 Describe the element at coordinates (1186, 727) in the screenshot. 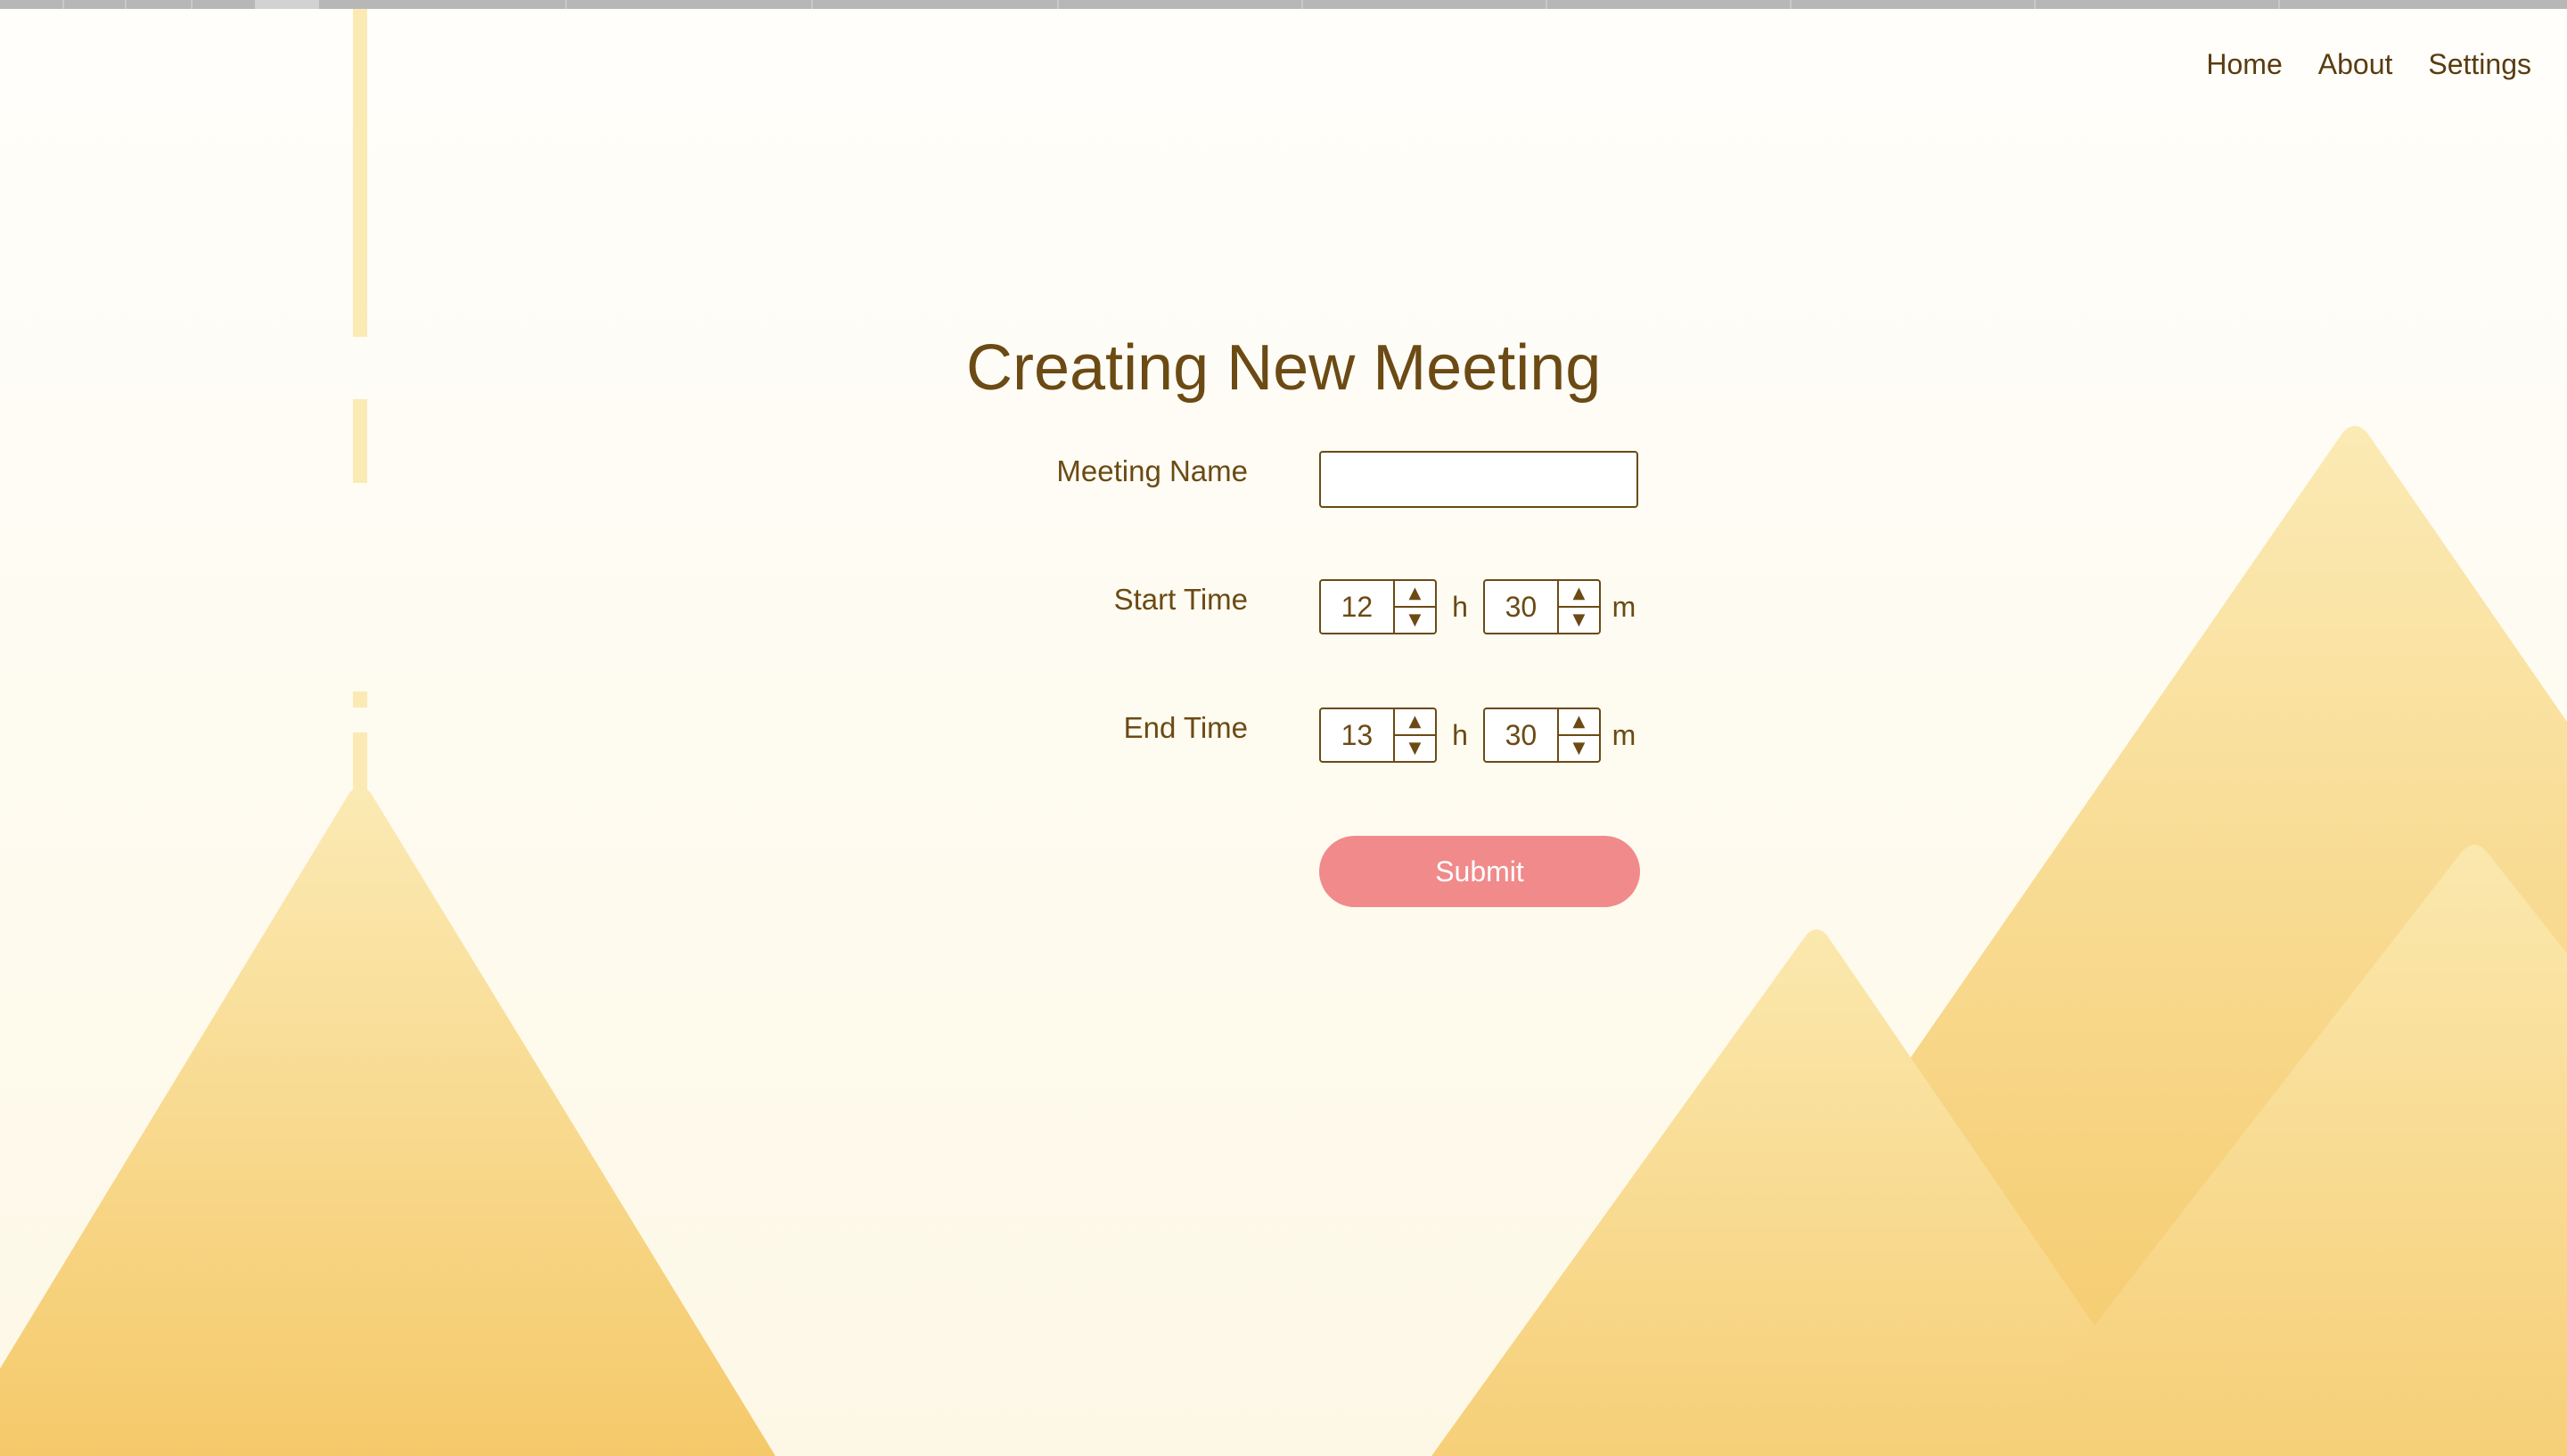

I see `end-time-label: End Time` at that location.